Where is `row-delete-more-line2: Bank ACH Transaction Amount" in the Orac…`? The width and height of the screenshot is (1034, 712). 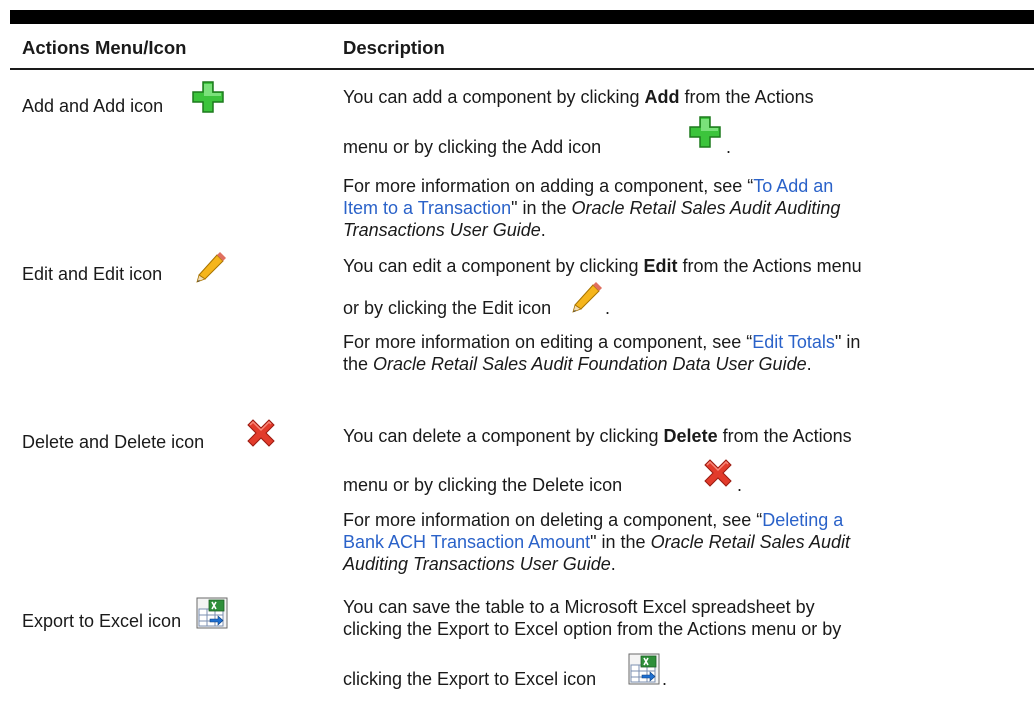
row-delete-more-line2: Bank ACH Transaction Amount" in the Orac… is located at coordinates (597, 542).